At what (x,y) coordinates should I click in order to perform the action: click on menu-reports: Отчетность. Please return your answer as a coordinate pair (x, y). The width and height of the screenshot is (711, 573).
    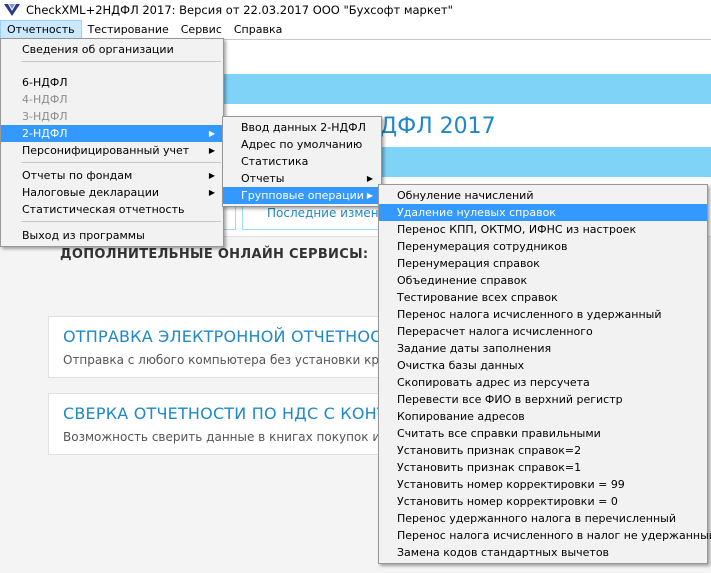
    Looking at the image, I should click on (41, 29).